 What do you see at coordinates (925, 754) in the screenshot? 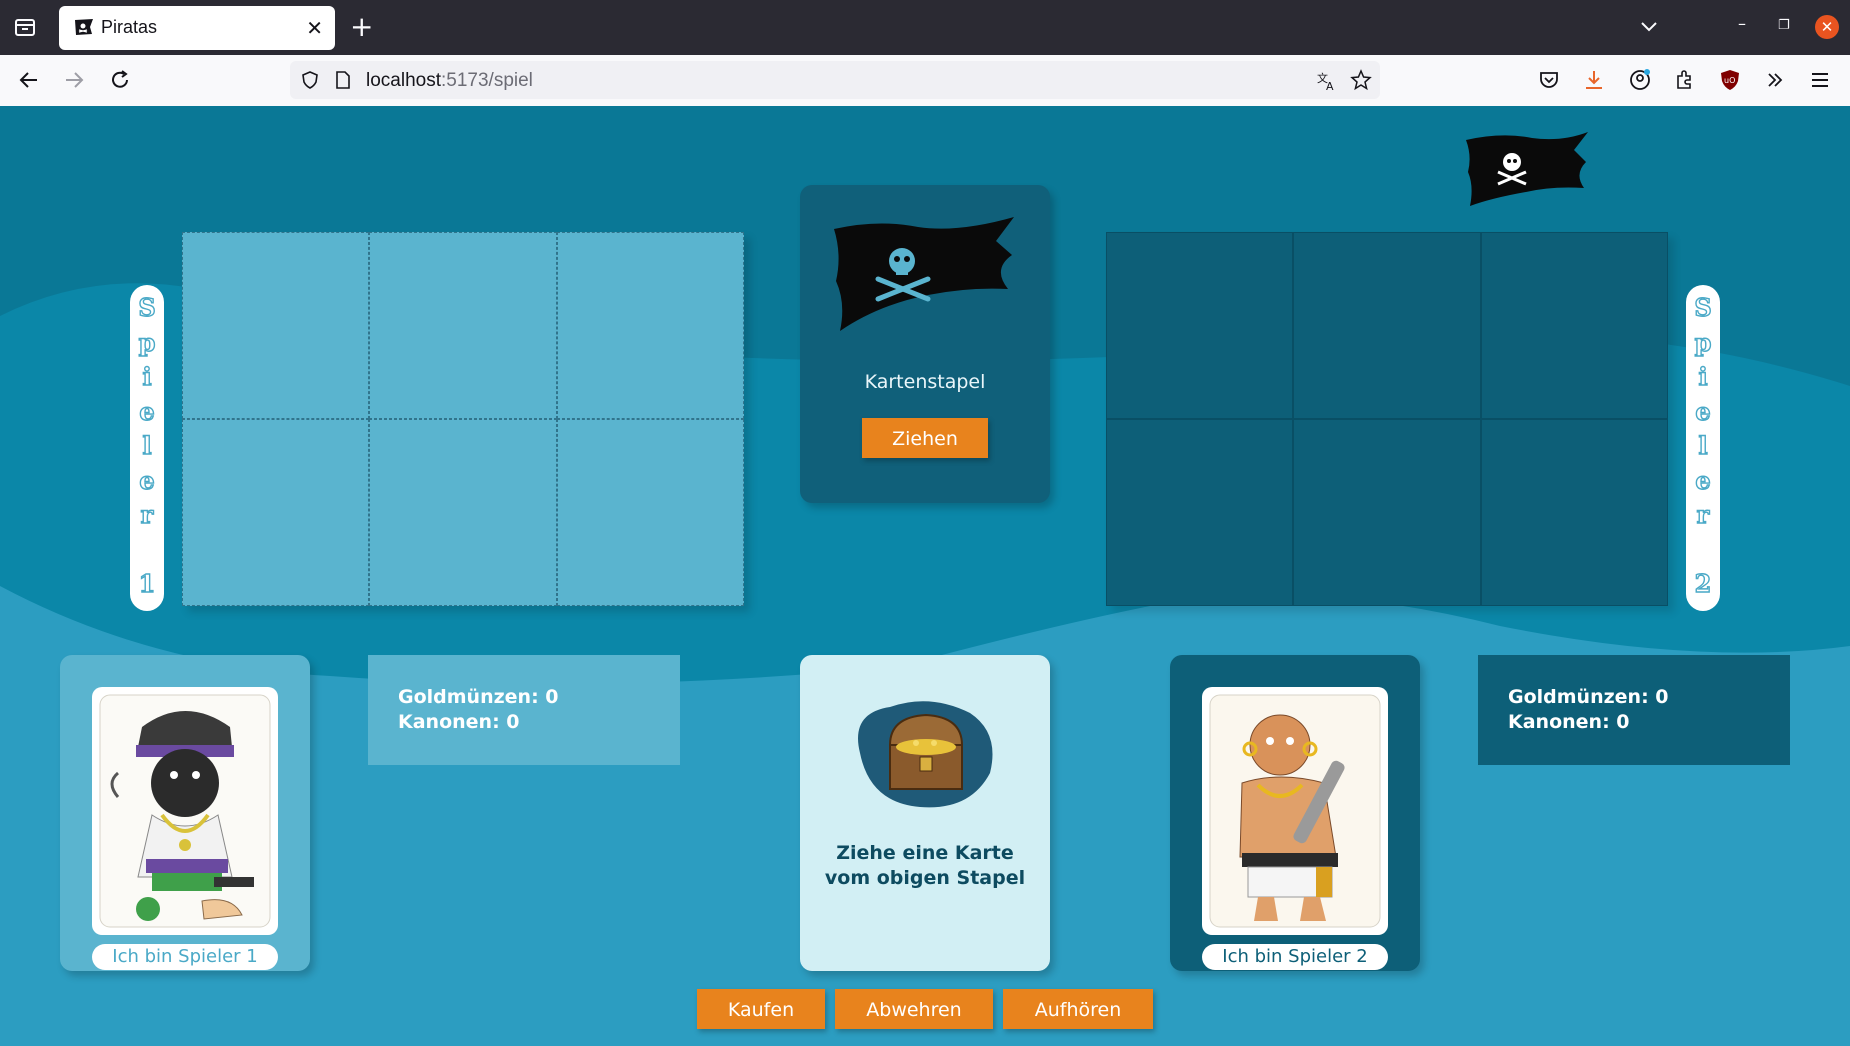
I see `treasure-chest-icon` at bounding box center [925, 754].